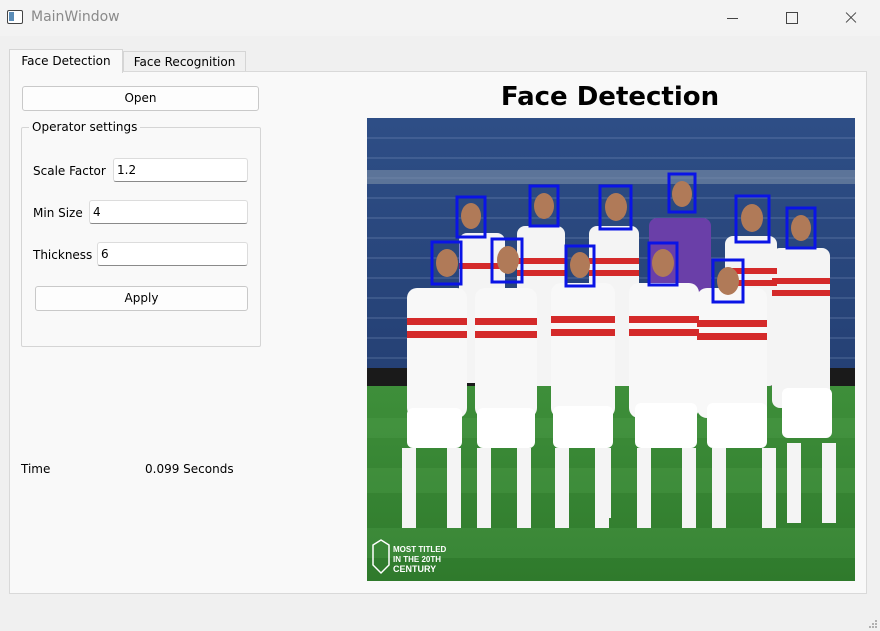 The image size is (880, 631). Describe the element at coordinates (732, 18) in the screenshot. I see `minimize-icon` at that location.